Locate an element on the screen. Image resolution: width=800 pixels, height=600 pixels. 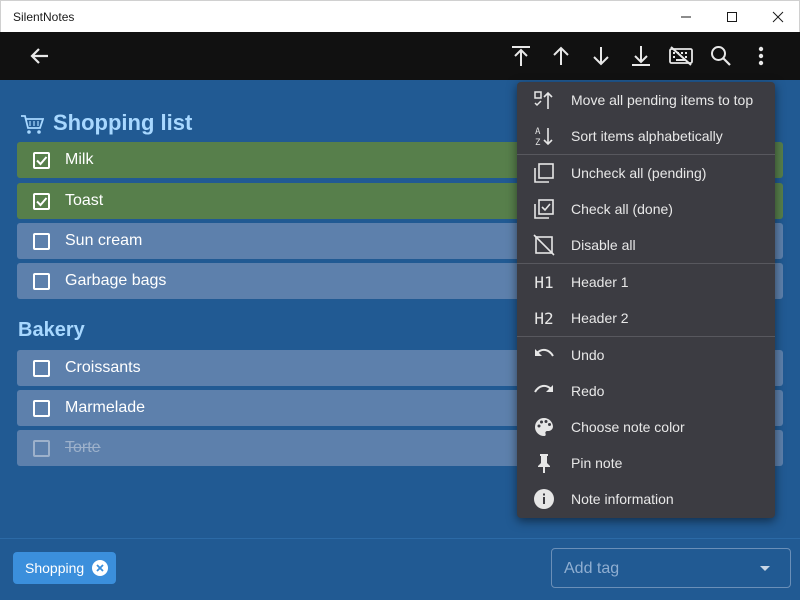
header-bakery: Bakery is located at coordinates (51, 330).